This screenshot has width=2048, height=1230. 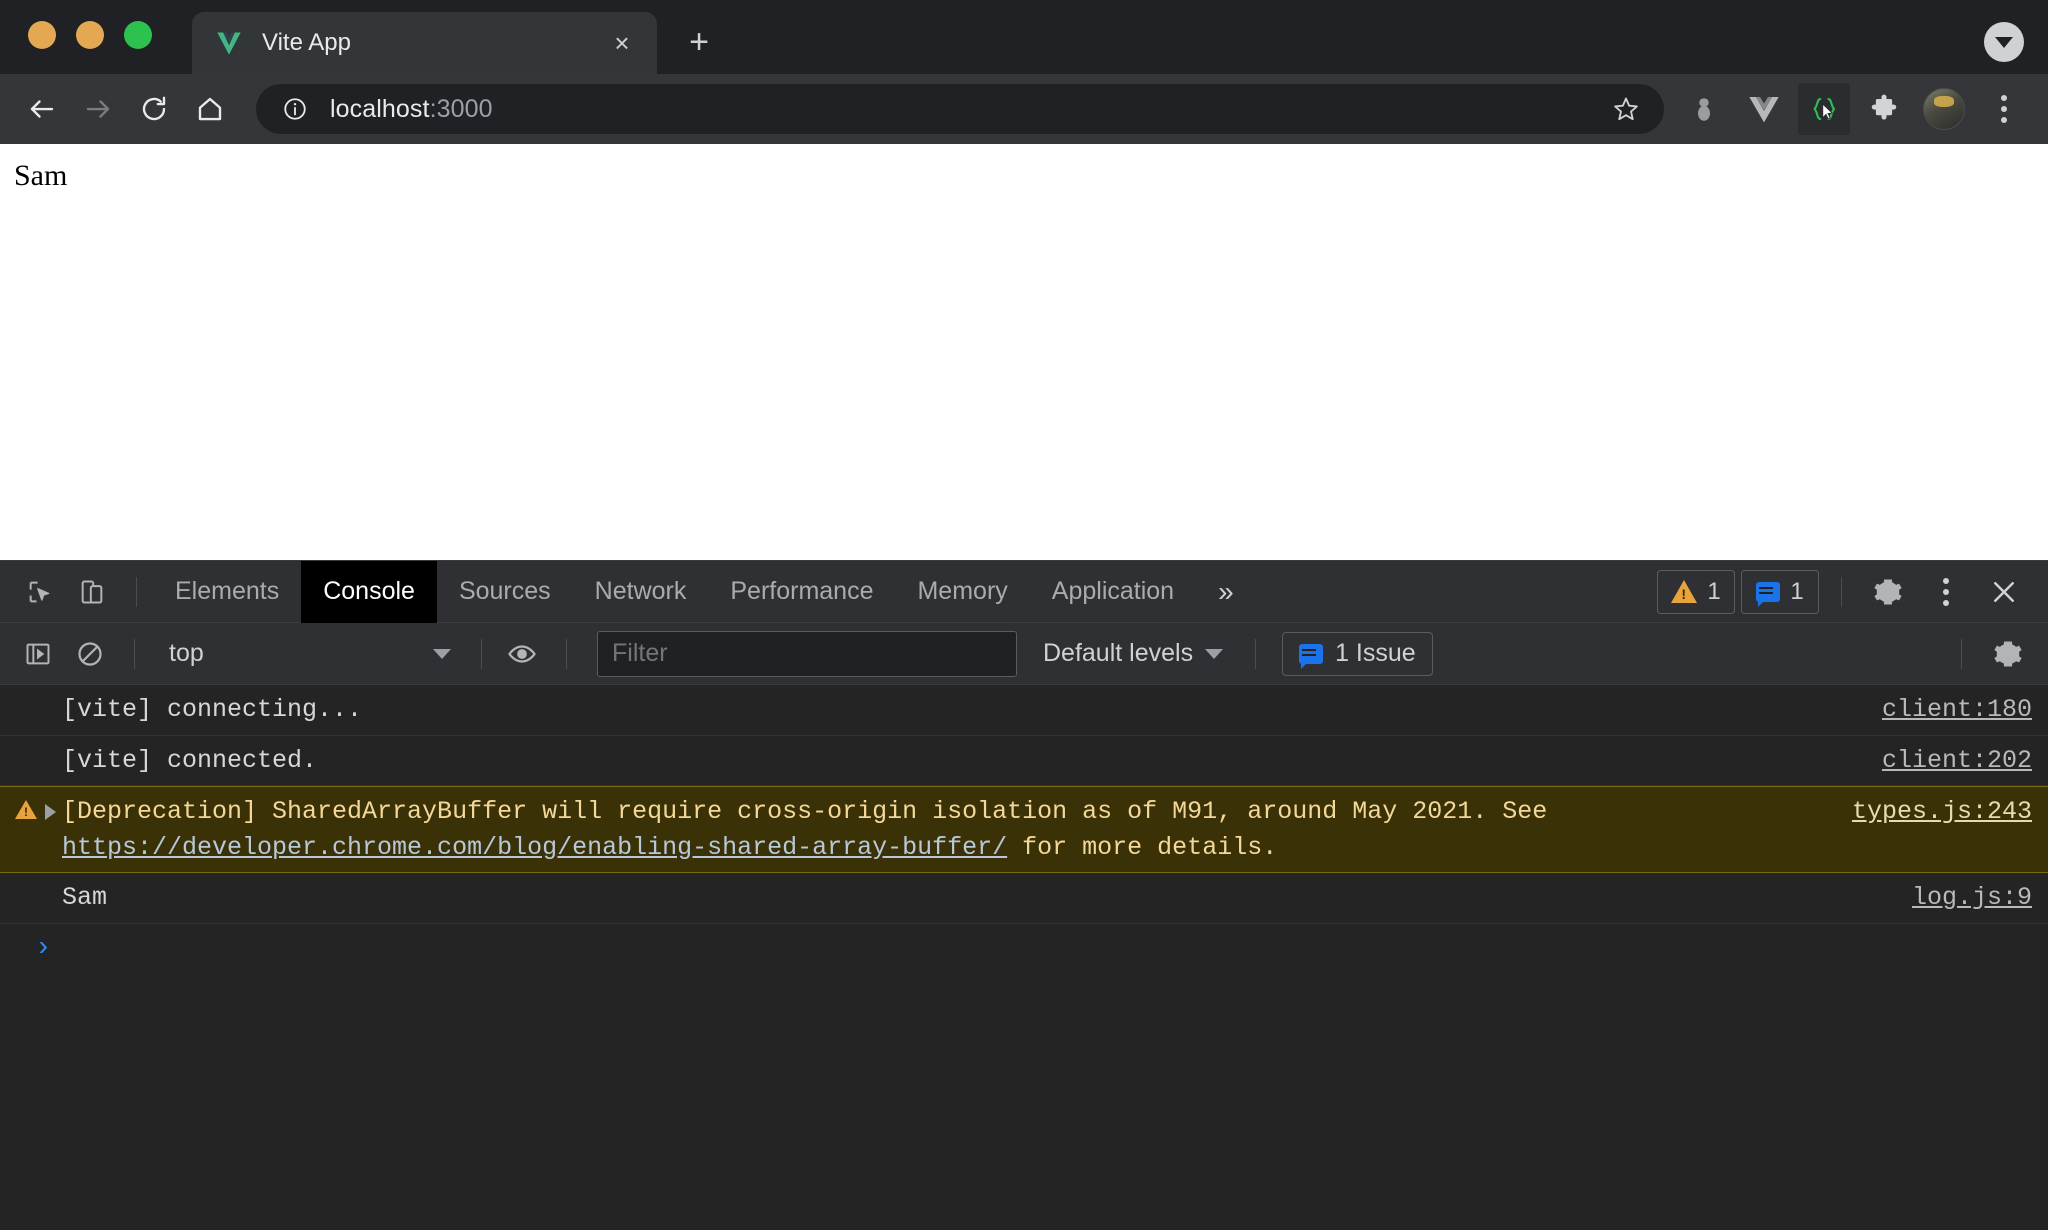 What do you see at coordinates (42, 35) in the screenshot?
I see `close-window-button` at bounding box center [42, 35].